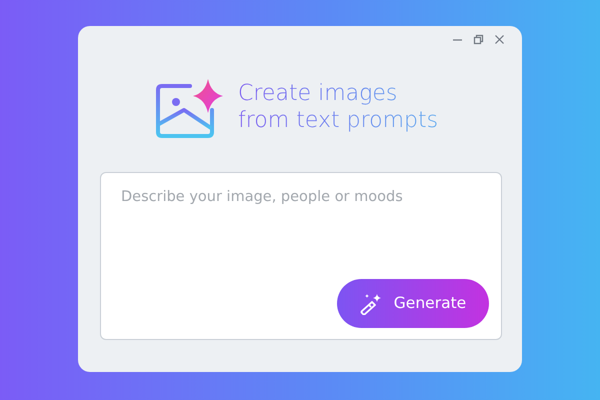  Describe the element at coordinates (478, 39) in the screenshot. I see `restore-icon` at that location.